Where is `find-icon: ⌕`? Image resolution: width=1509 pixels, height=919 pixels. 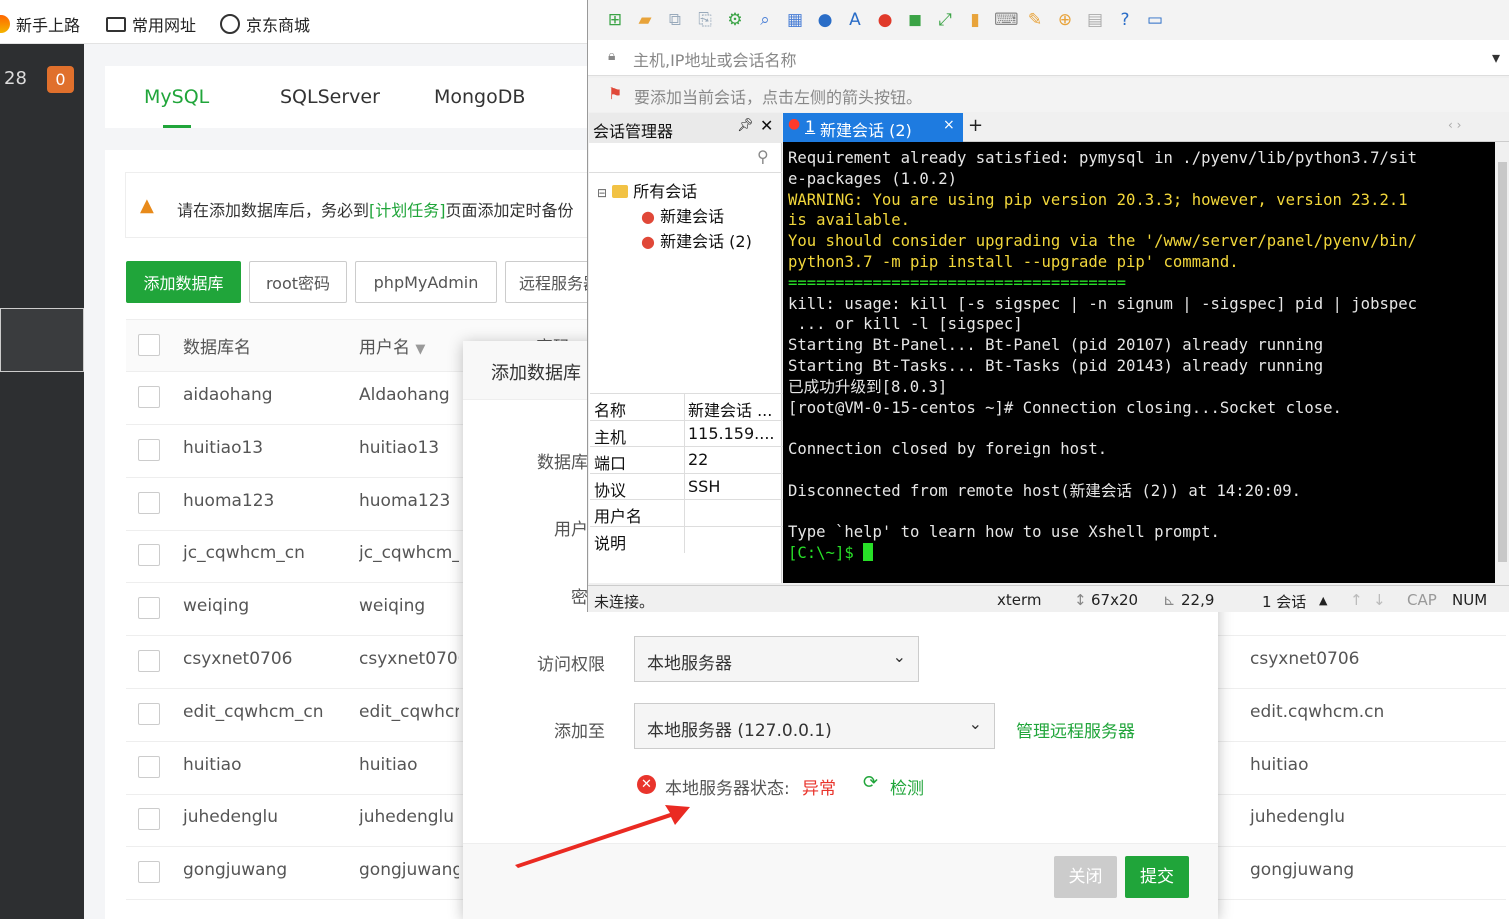
find-icon: ⌕ is located at coordinates (765, 20).